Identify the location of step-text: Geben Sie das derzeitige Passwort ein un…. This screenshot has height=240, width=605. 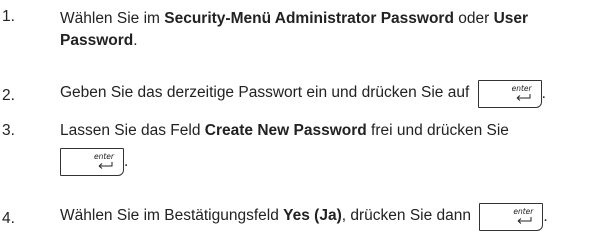
(303, 94).